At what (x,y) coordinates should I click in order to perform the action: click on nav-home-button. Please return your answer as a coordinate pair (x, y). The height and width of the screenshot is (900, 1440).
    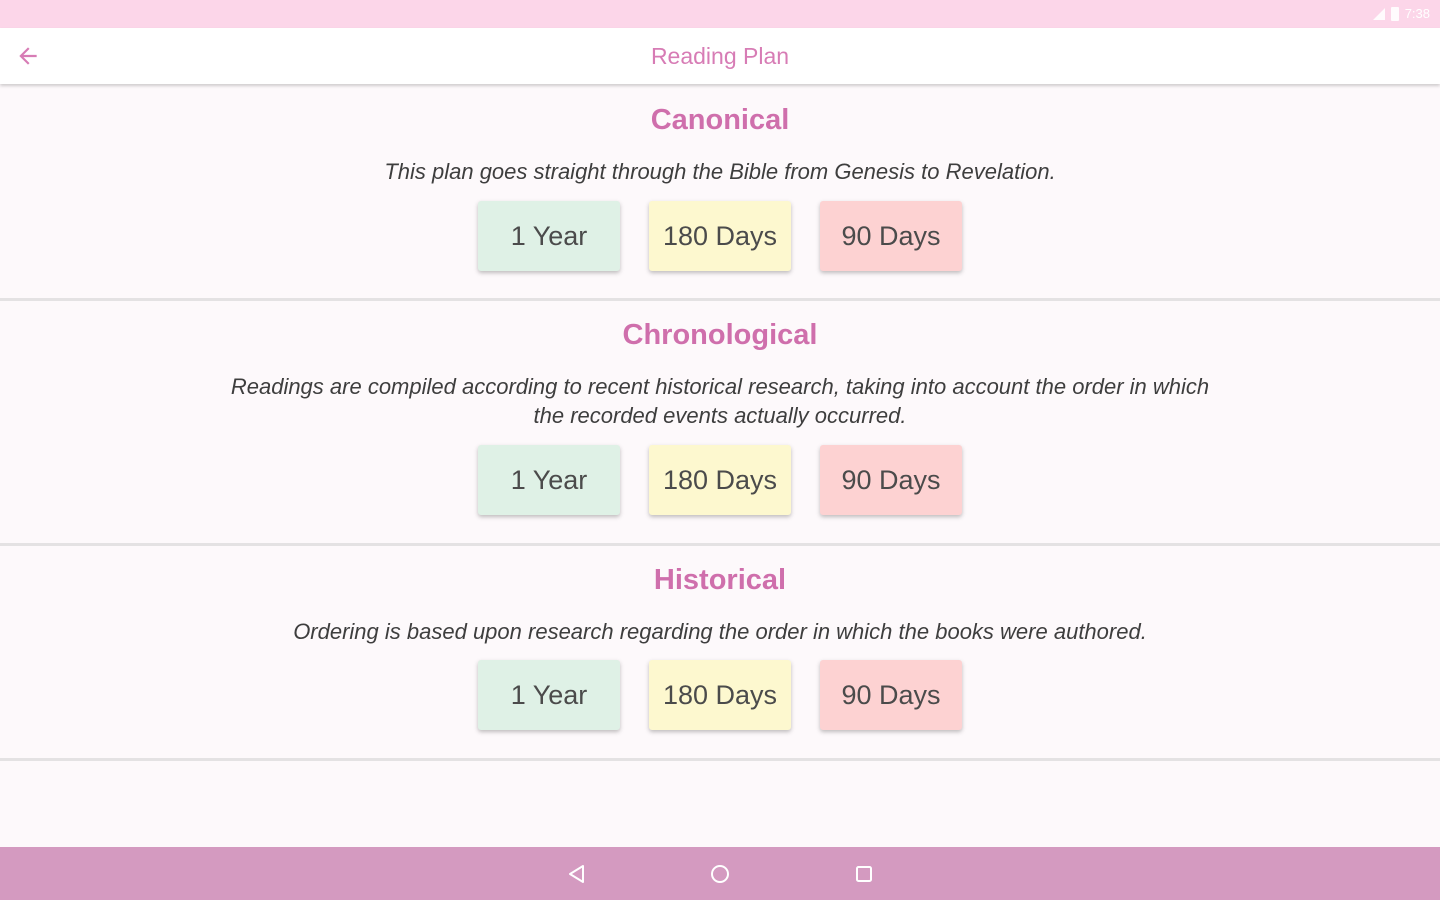
    Looking at the image, I should click on (720, 874).